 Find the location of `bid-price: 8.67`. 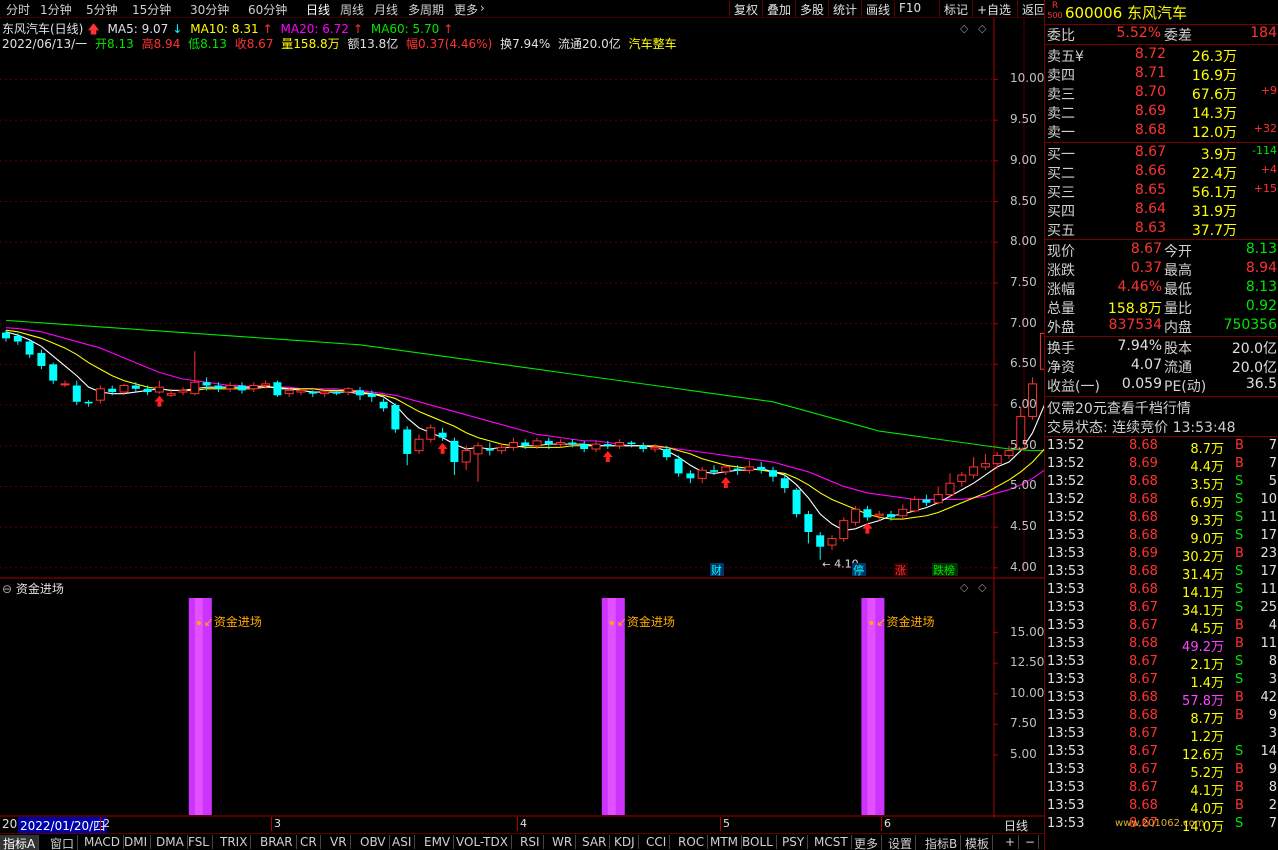

bid-price: 8.67 is located at coordinates (1150, 152).